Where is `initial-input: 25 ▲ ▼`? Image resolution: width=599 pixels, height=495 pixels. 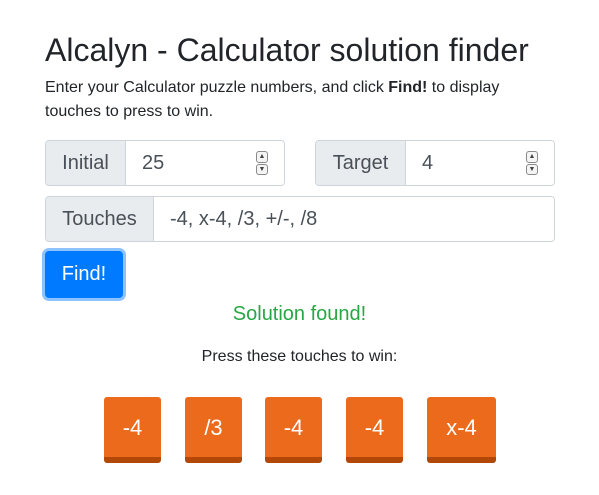
initial-input: 25 ▲ ▼ is located at coordinates (205, 163).